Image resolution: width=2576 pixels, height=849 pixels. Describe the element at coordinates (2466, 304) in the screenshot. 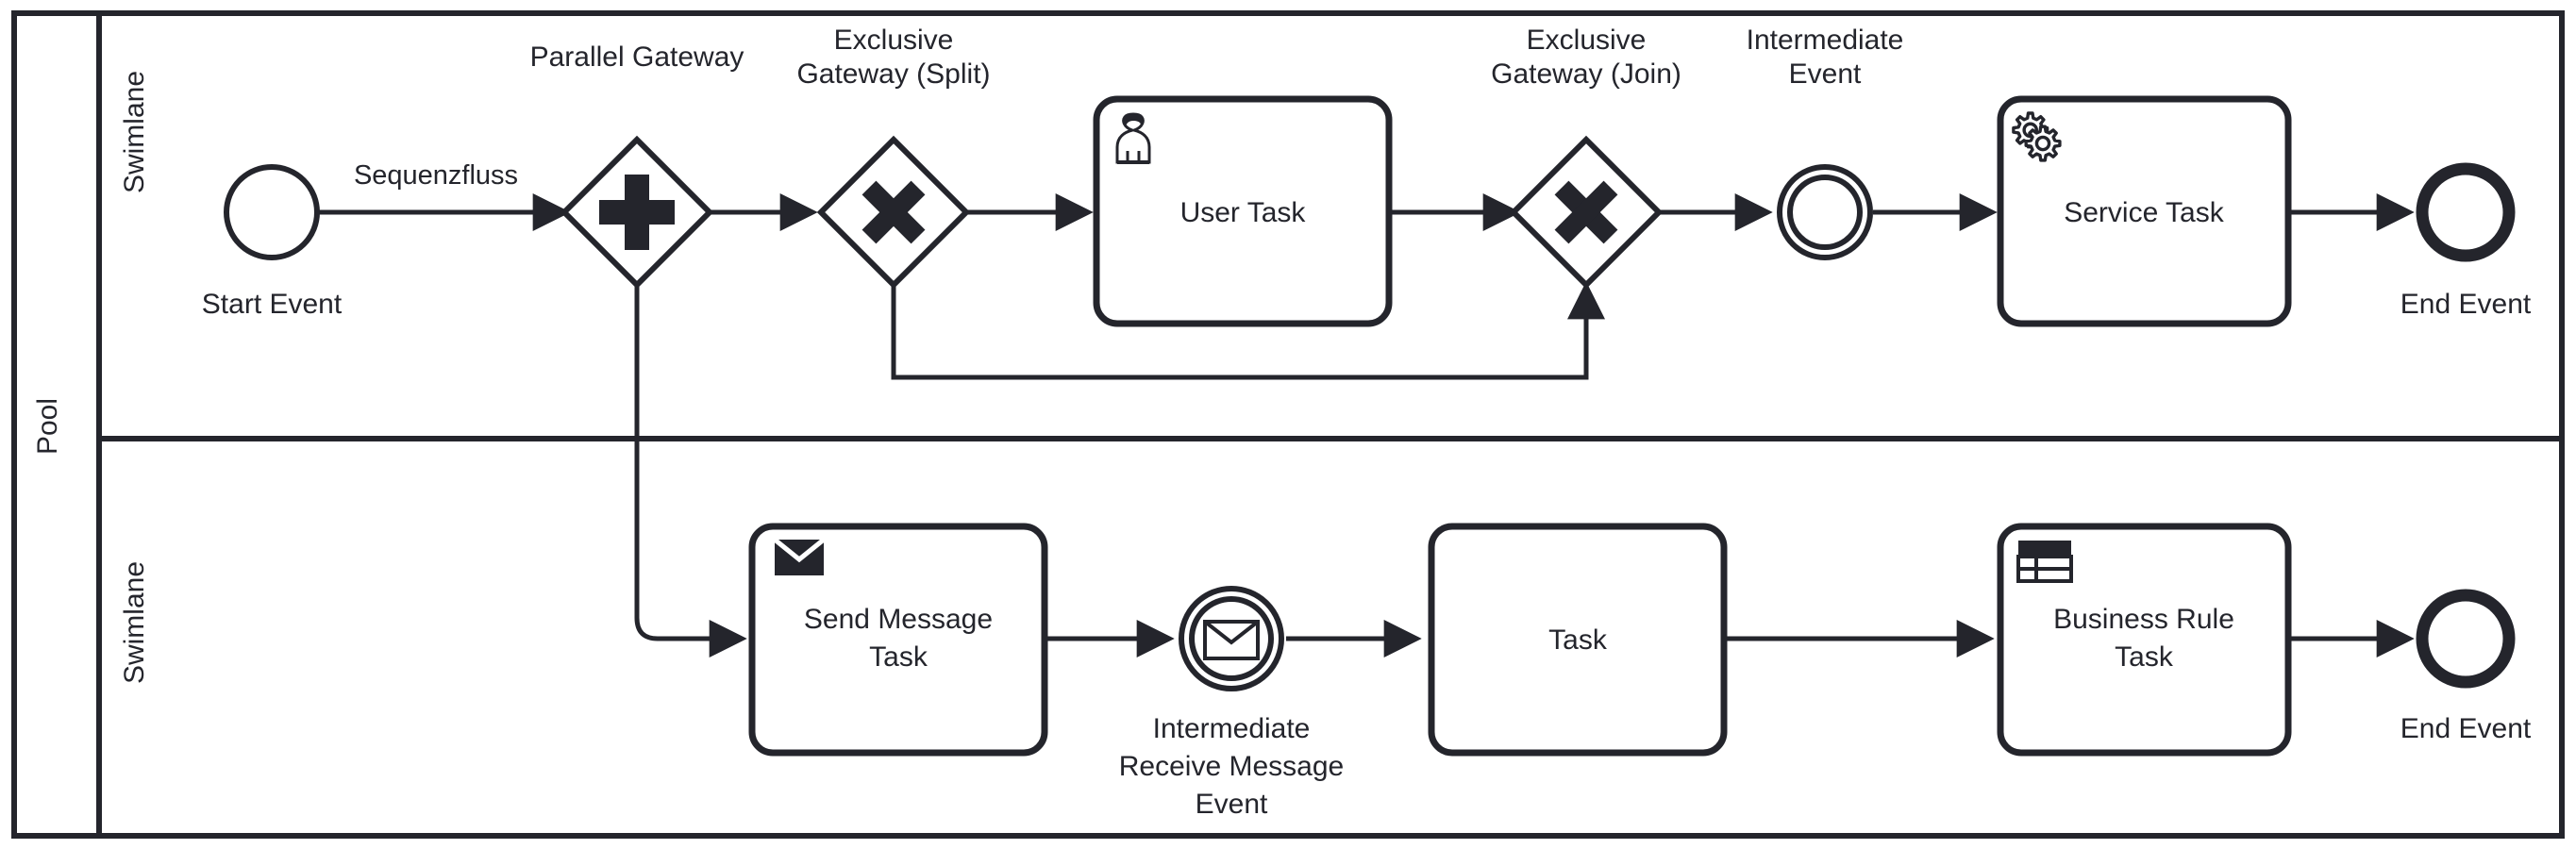

I see `end-event-top-label: End Event` at that location.